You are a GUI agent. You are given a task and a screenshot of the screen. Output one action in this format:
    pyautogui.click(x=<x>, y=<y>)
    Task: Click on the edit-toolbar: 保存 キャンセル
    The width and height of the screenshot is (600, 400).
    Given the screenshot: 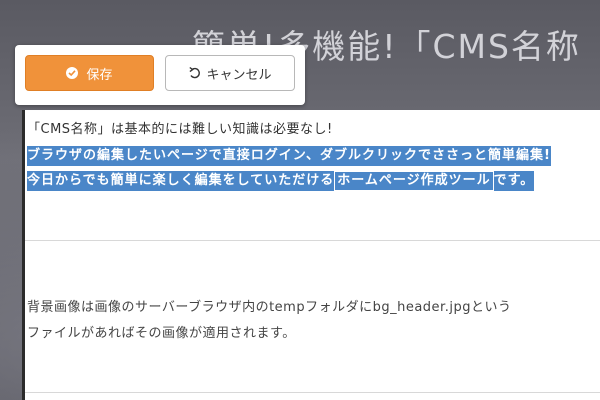 What is the action you would take?
    pyautogui.click(x=160, y=75)
    